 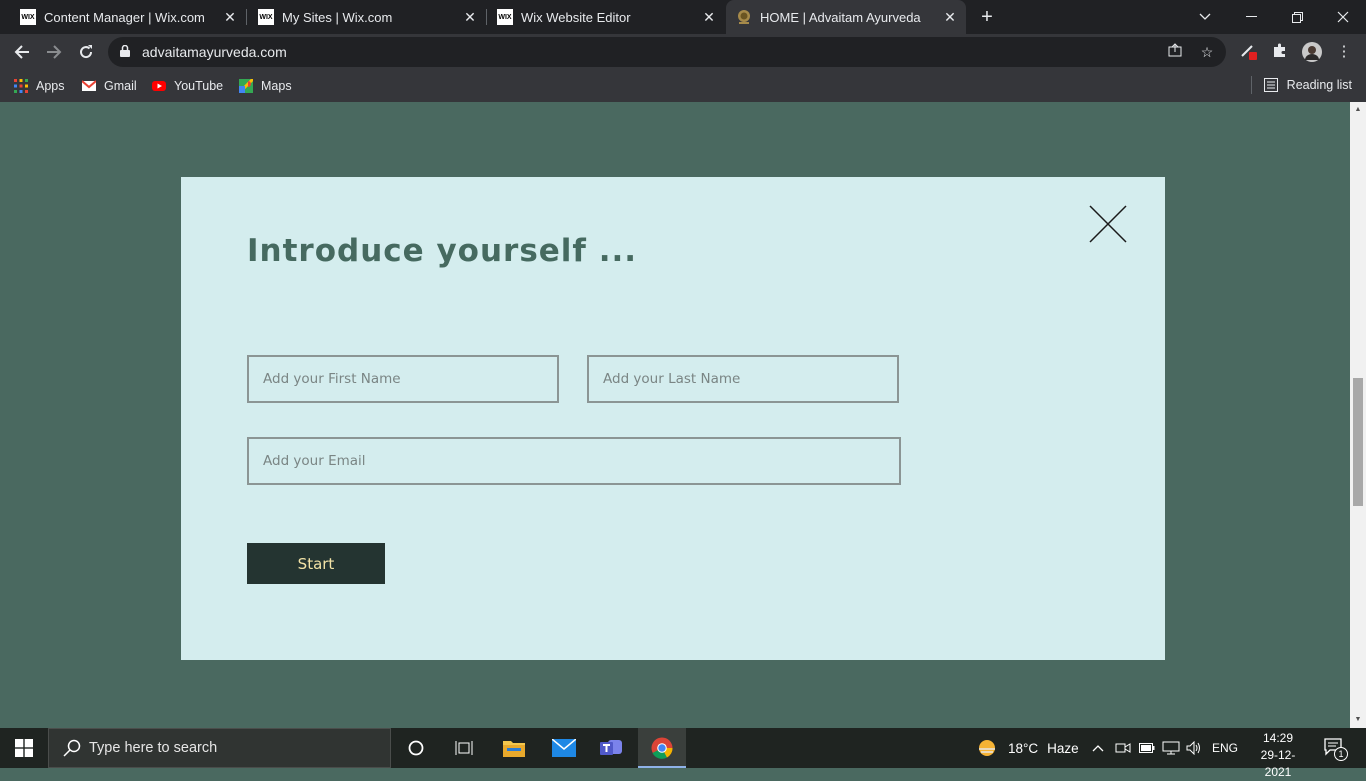 What do you see at coordinates (464, 748) in the screenshot?
I see `task-view-icon` at bounding box center [464, 748].